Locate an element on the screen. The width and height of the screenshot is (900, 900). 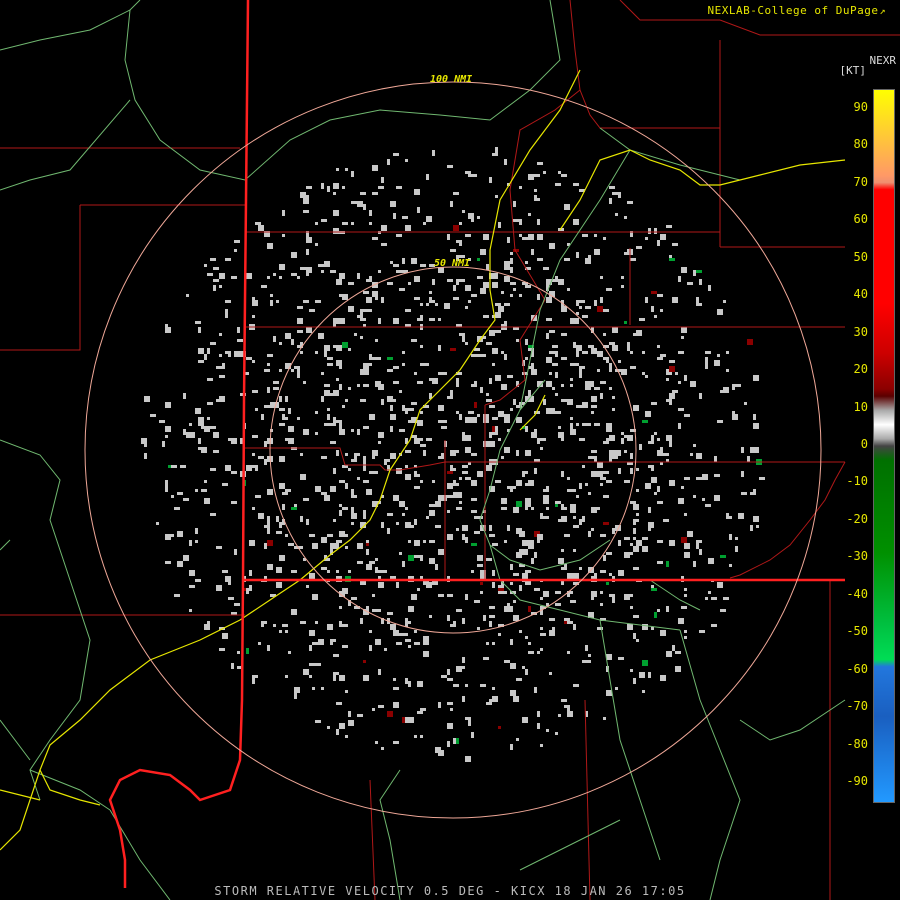
scale-tick: 90 is located at coordinates (860, 106).